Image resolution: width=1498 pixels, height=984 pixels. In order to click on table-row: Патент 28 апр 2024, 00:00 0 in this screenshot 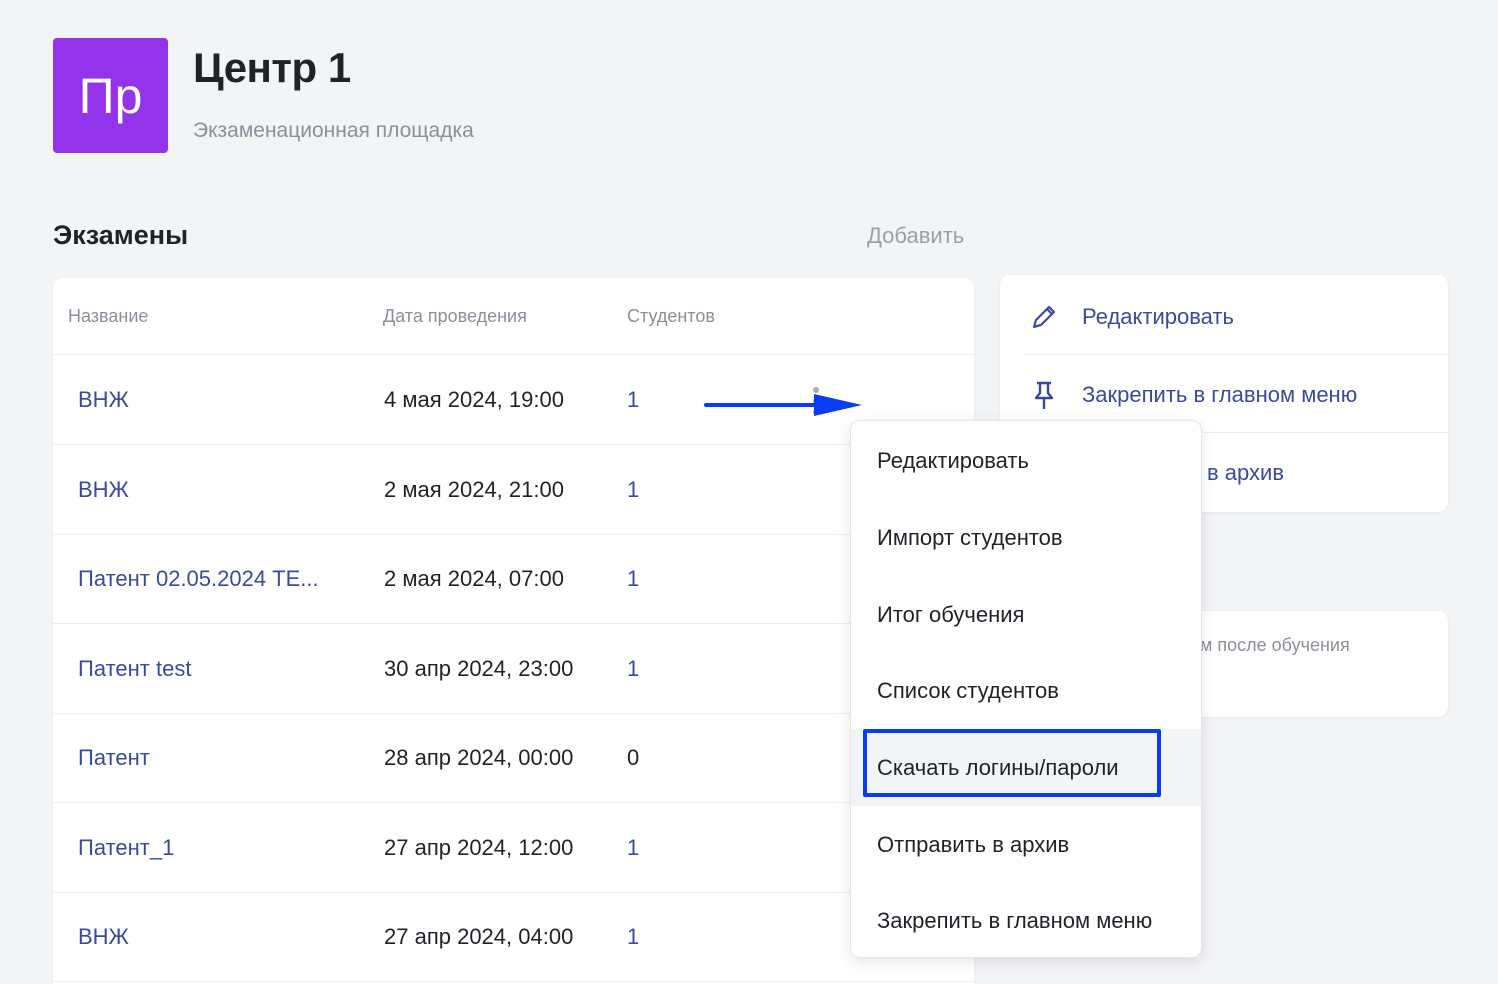, I will do `click(513, 758)`.